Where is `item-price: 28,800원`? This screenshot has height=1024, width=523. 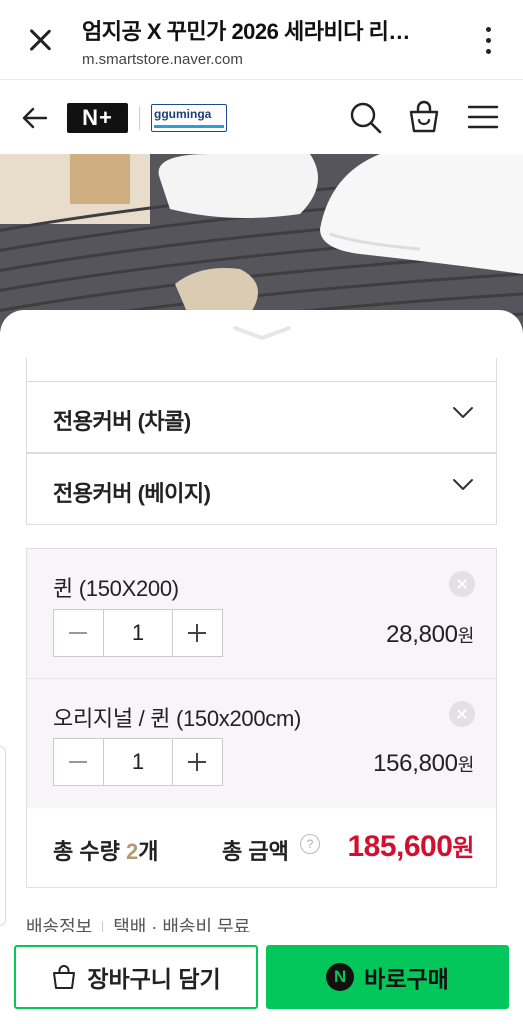
item-price: 28,800원 is located at coordinates (430, 635).